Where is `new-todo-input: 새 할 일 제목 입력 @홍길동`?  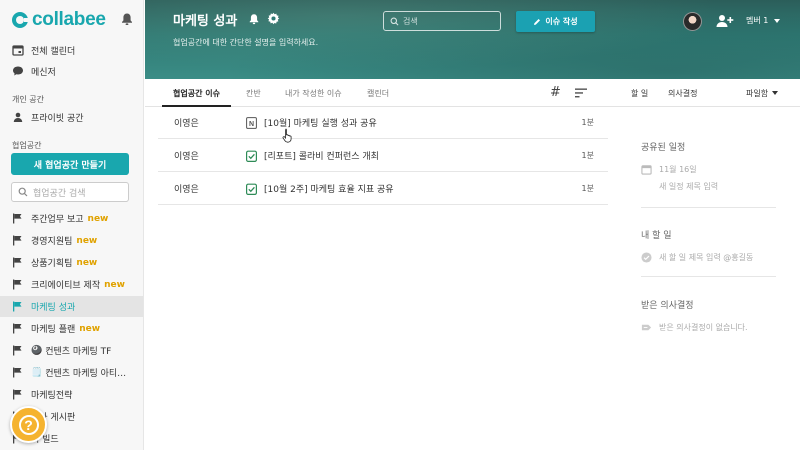 new-todo-input: 새 할 일 제목 입력 @홍길동 is located at coordinates (697, 257).